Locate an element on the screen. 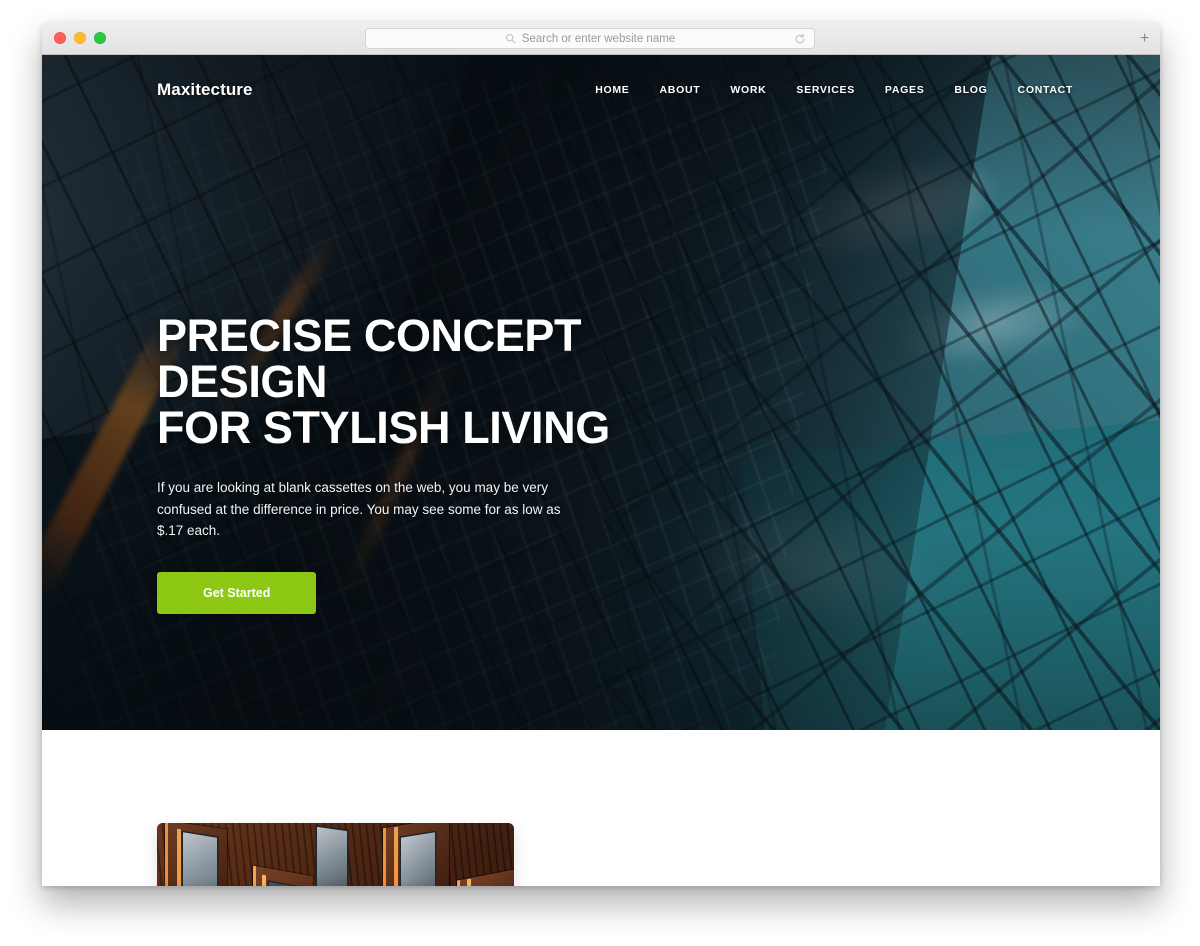 The image size is (1200, 946). nav-item-home: HOME is located at coordinates (612, 90).